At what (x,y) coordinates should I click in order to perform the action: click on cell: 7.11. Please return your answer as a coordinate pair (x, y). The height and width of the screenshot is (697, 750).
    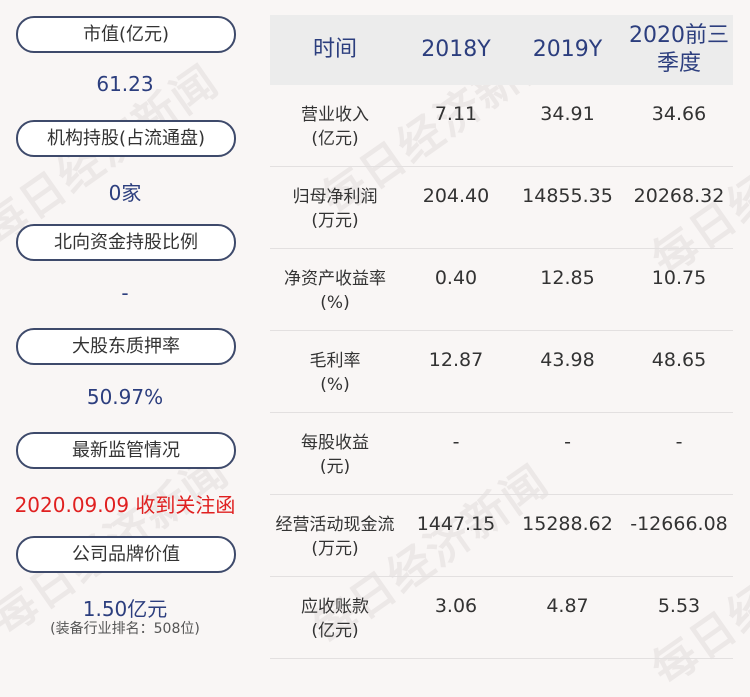
    Looking at the image, I should click on (456, 114).